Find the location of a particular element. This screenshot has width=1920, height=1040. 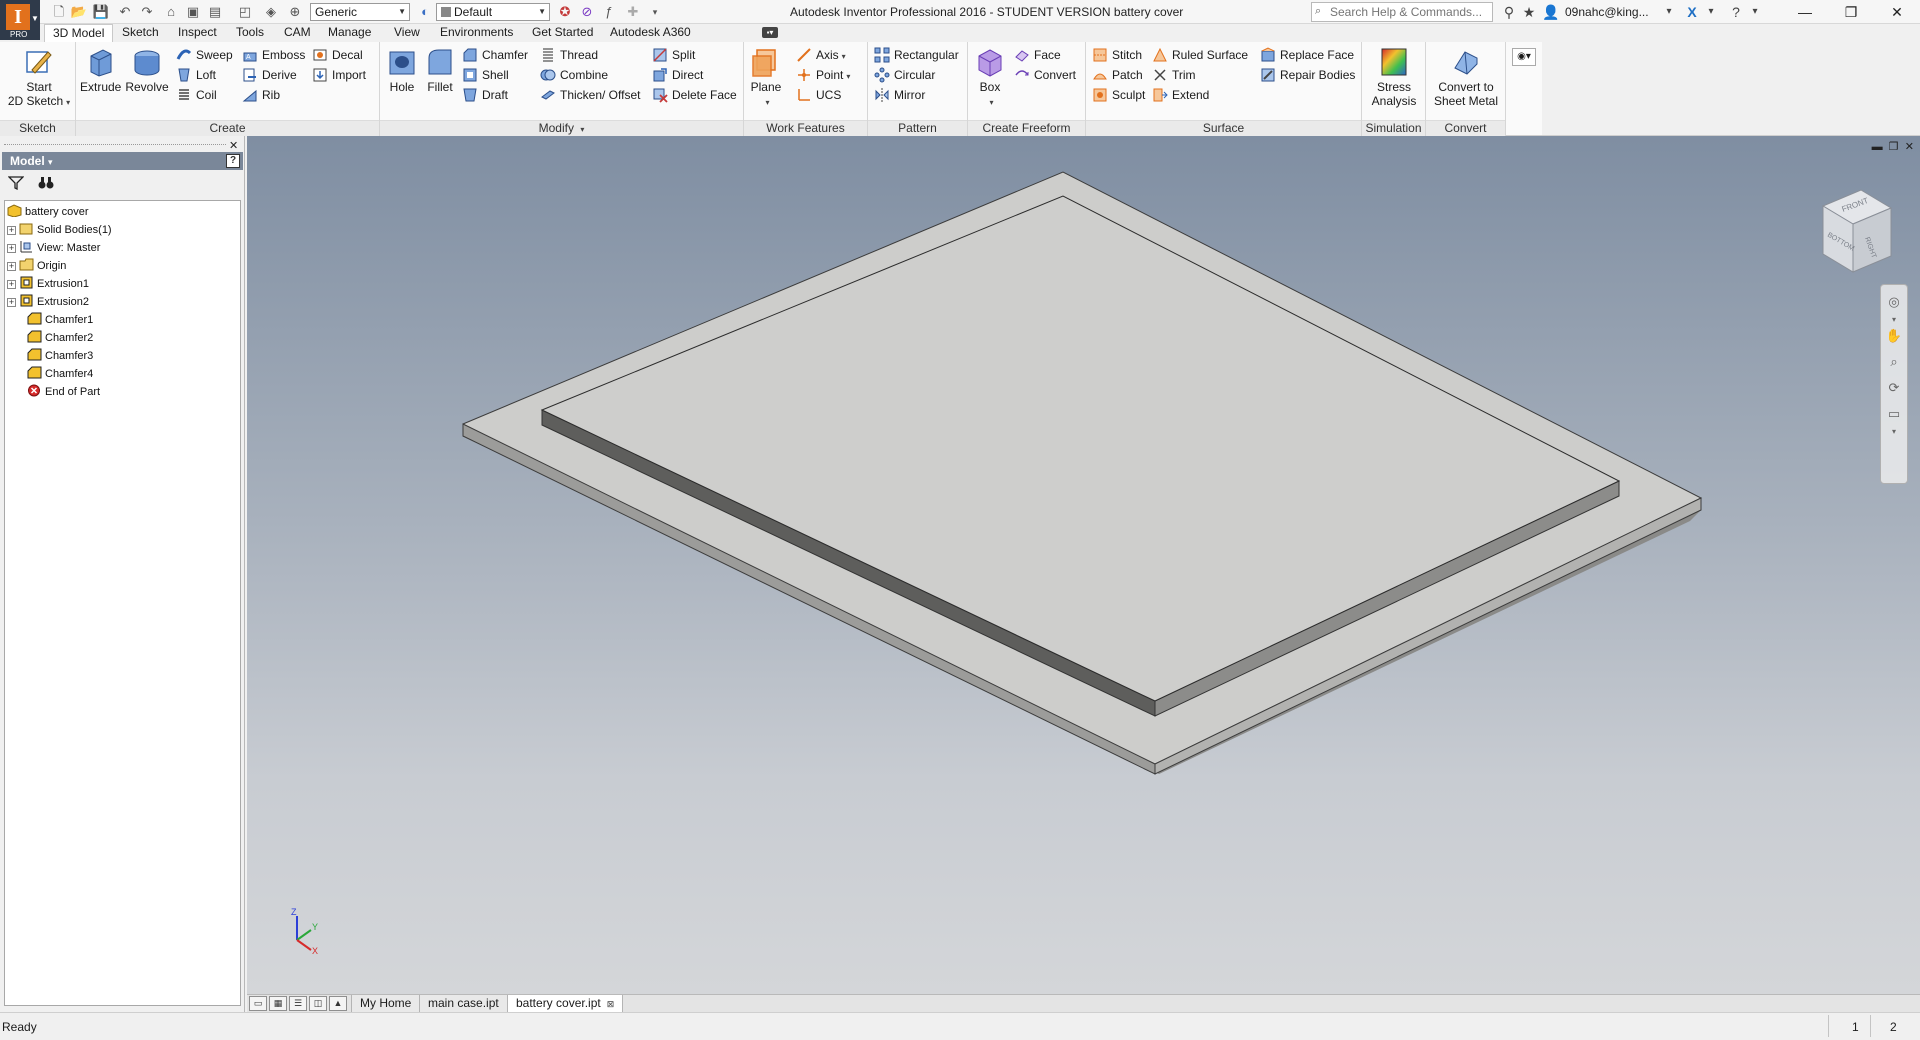

shell-button: Shell is located at coordinates (485, 75).